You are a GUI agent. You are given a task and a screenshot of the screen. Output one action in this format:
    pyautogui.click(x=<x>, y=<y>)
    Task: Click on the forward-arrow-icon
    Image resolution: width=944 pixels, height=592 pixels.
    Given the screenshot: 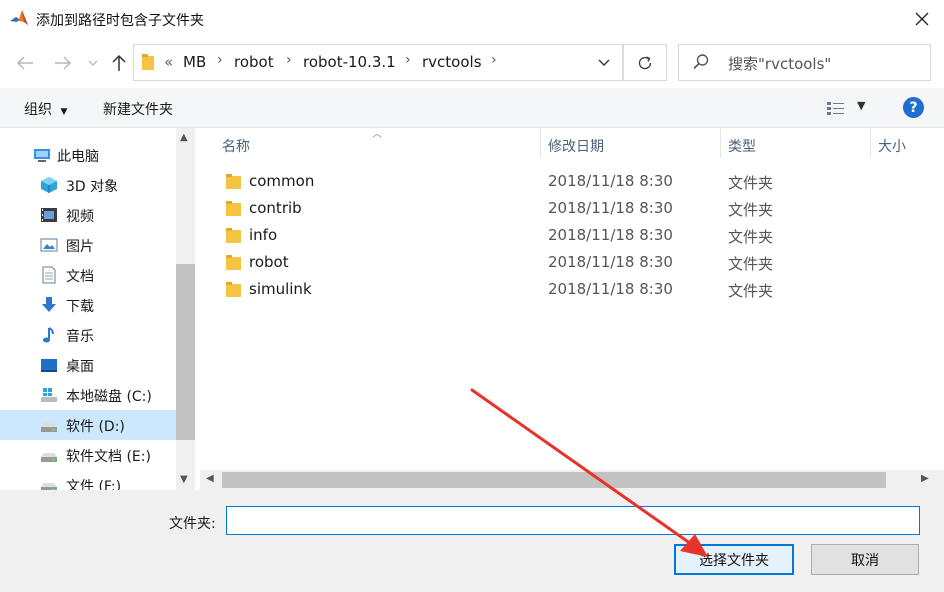 What is the action you would take?
    pyautogui.click(x=63, y=63)
    